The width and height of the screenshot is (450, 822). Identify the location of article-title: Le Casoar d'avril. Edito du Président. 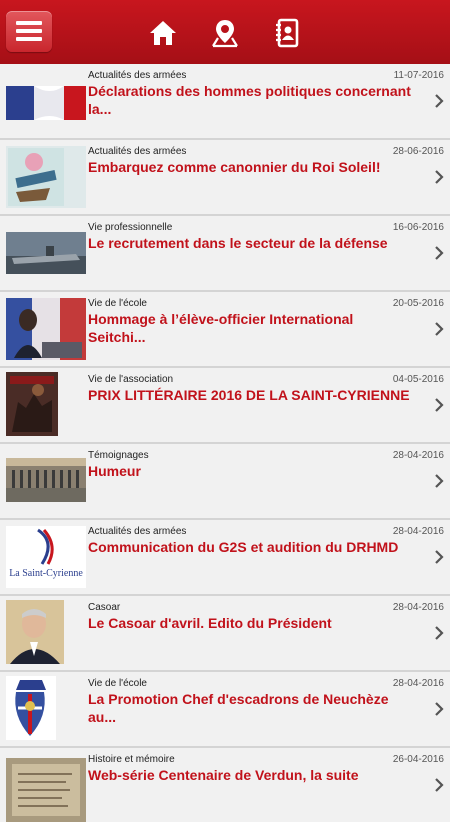
(250, 623).